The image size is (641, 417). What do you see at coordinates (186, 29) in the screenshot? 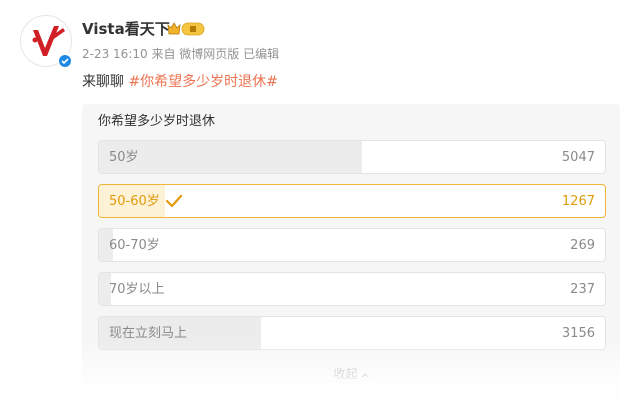
I see `crown-icon` at bounding box center [186, 29].